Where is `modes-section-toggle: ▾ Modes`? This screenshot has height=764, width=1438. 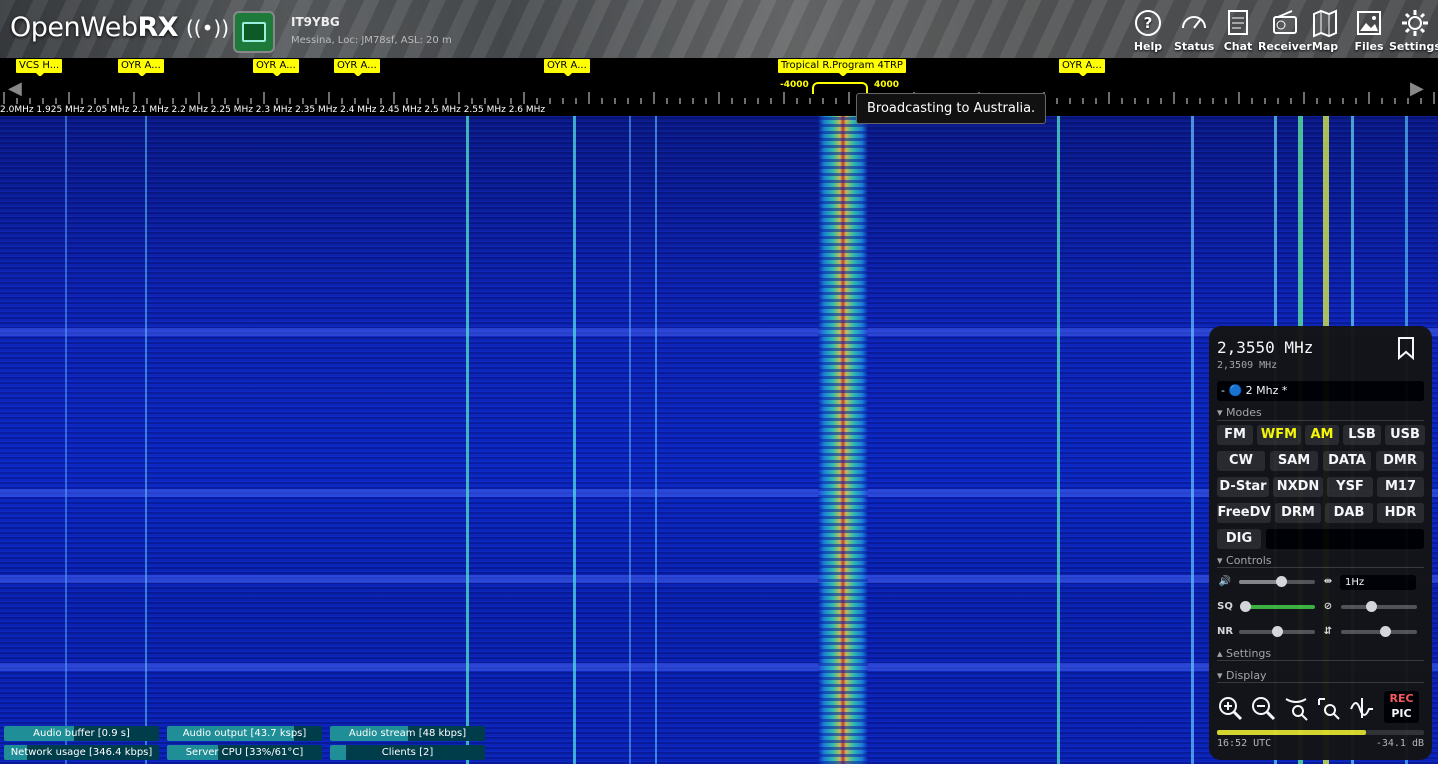 modes-section-toggle: ▾ Modes is located at coordinates (1239, 412).